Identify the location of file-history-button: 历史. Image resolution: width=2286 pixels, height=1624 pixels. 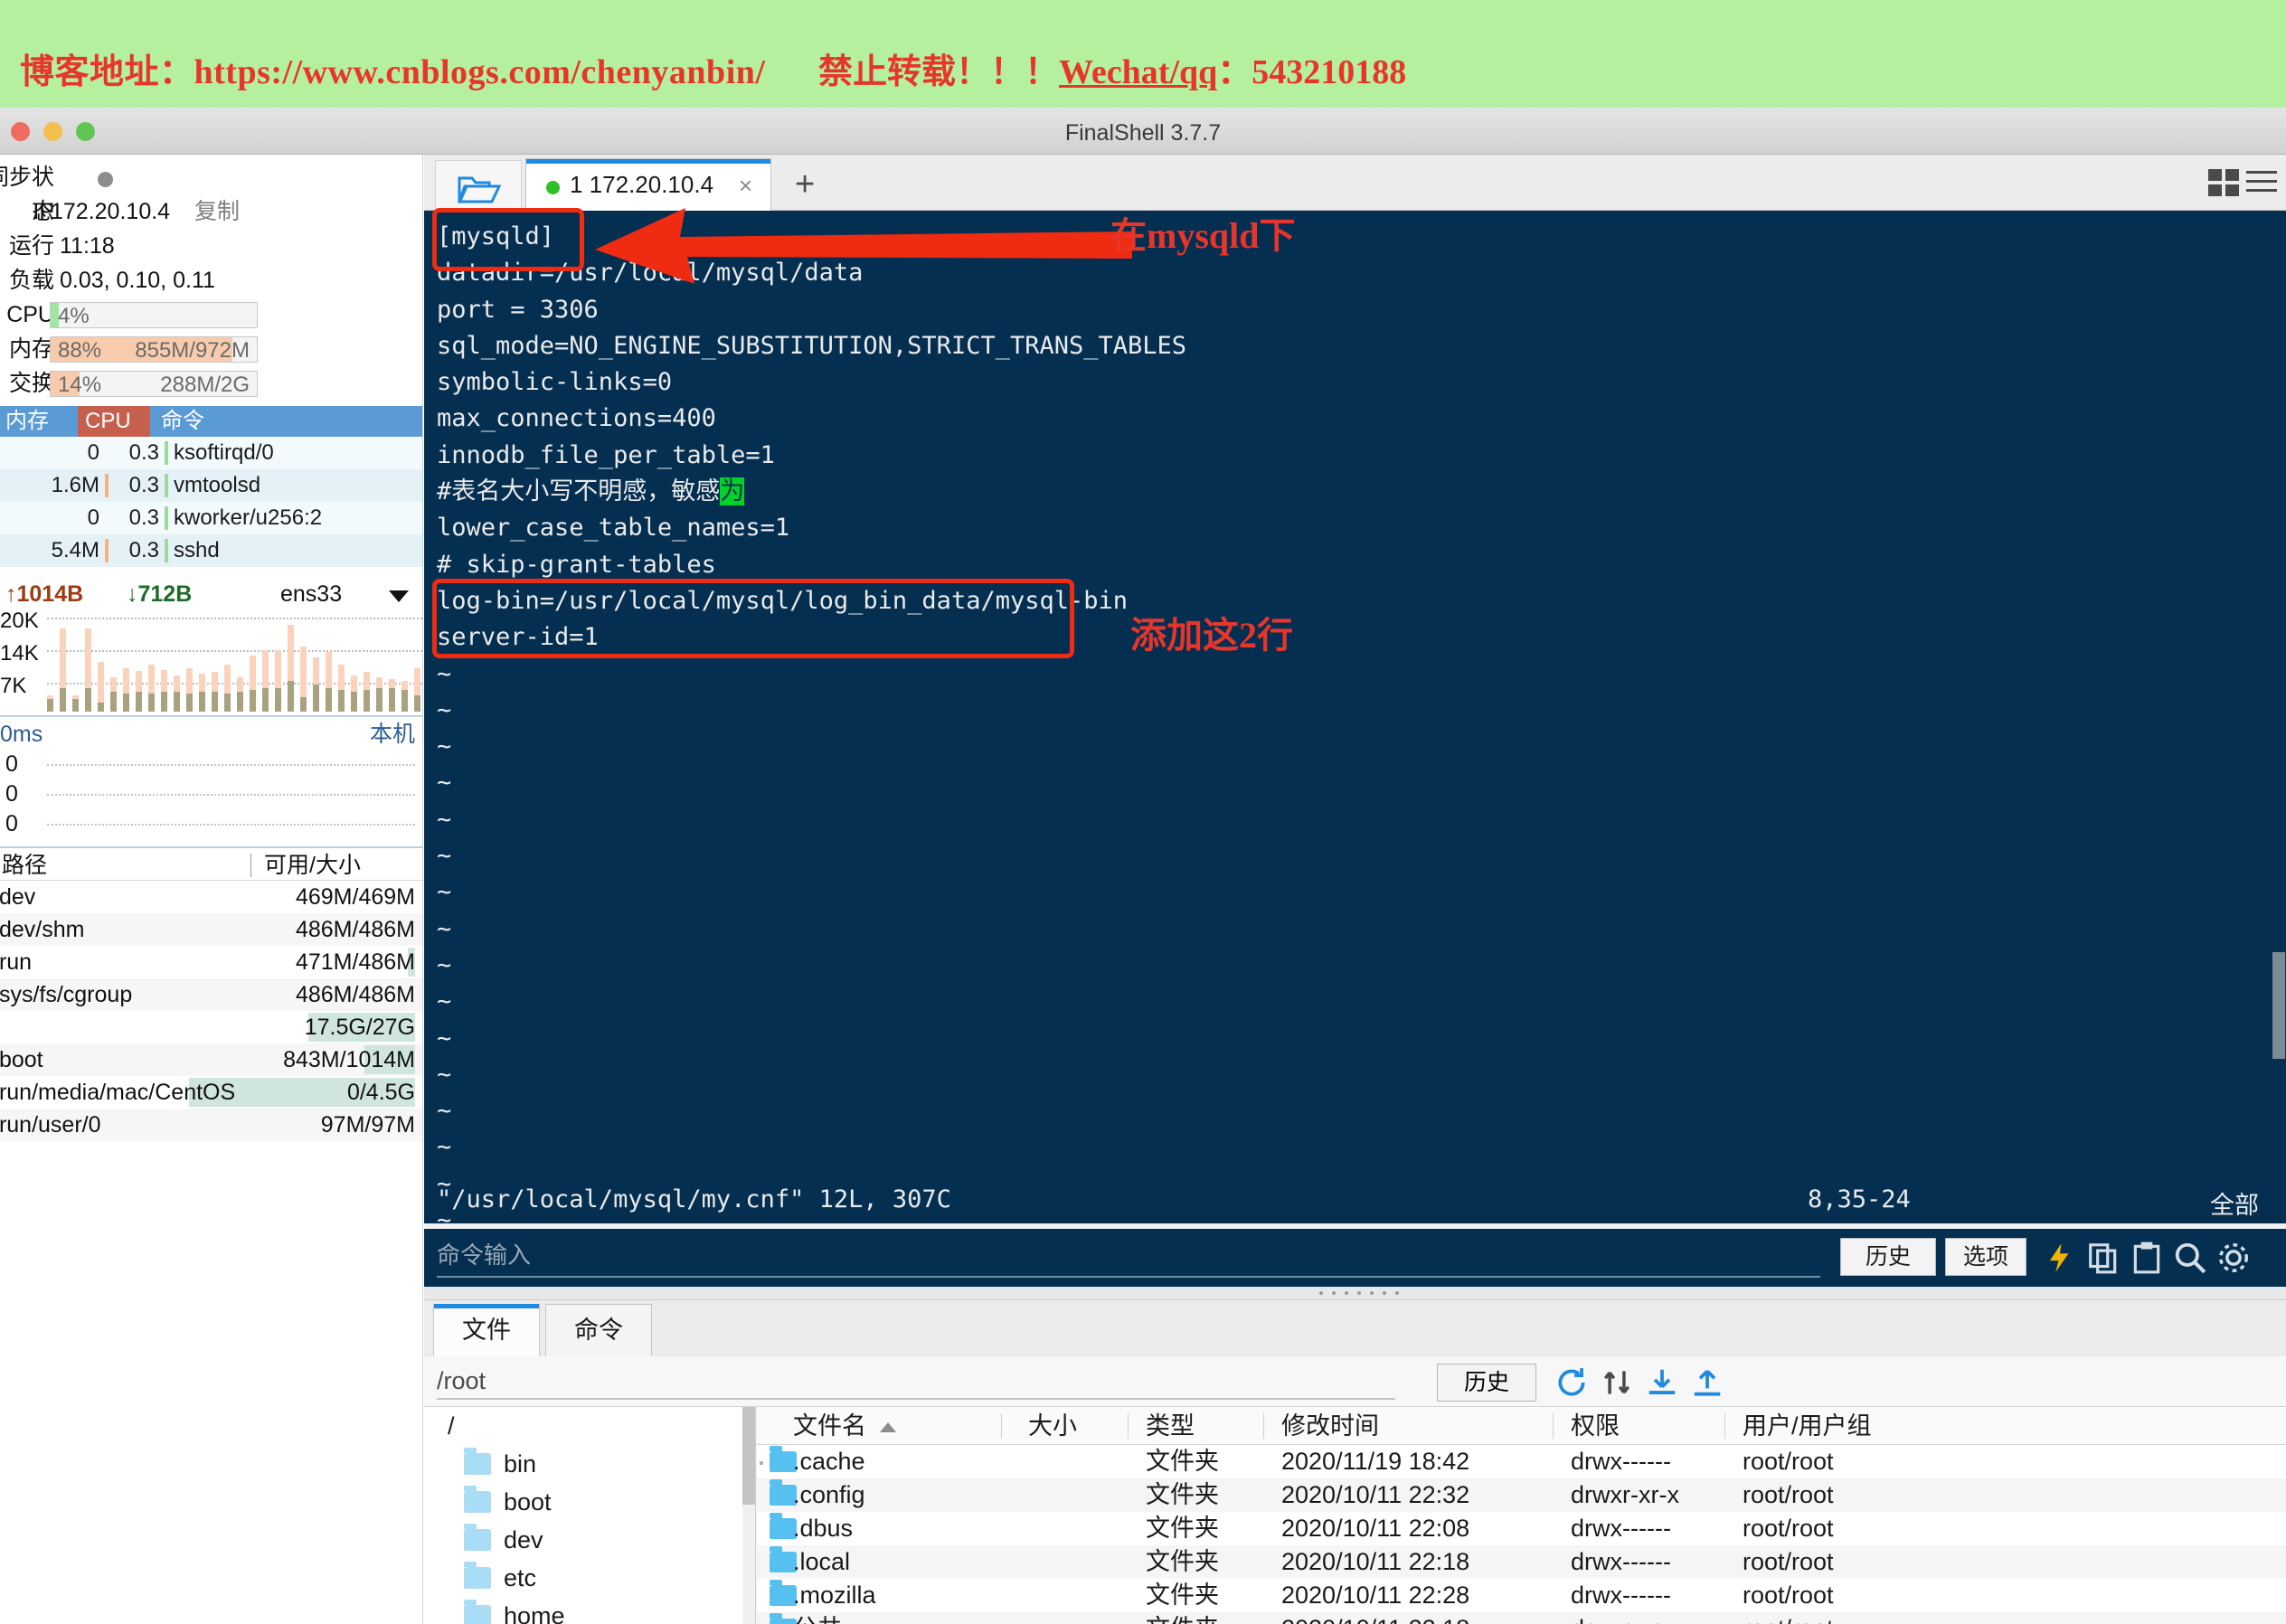
(1486, 1383).